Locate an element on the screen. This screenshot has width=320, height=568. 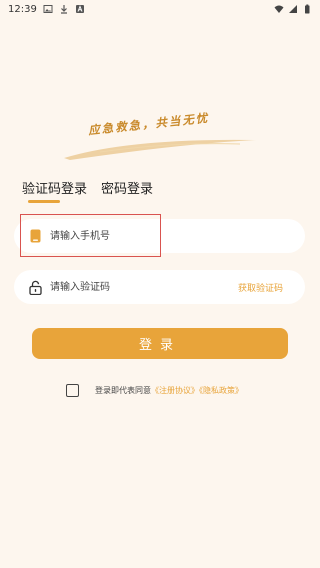
phone-field is located at coordinates (159, 236).